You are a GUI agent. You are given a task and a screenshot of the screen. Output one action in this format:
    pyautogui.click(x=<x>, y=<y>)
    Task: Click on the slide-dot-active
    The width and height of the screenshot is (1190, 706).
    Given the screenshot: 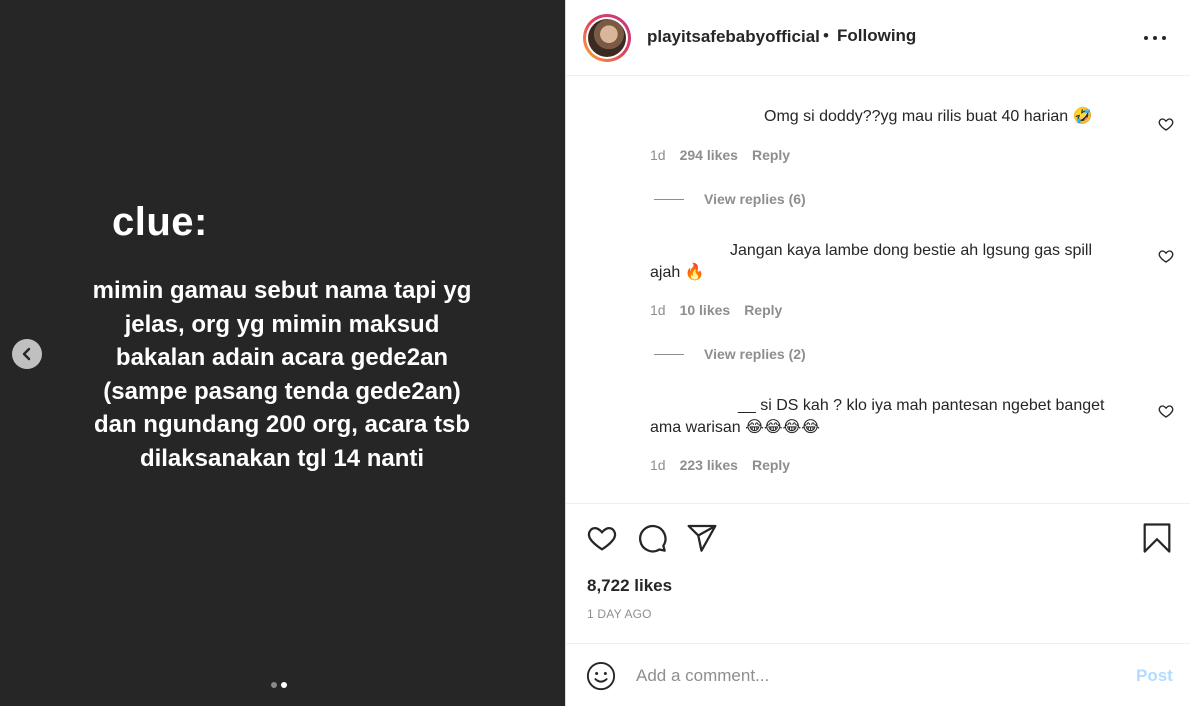 What is the action you would take?
    pyautogui.click(x=284, y=685)
    